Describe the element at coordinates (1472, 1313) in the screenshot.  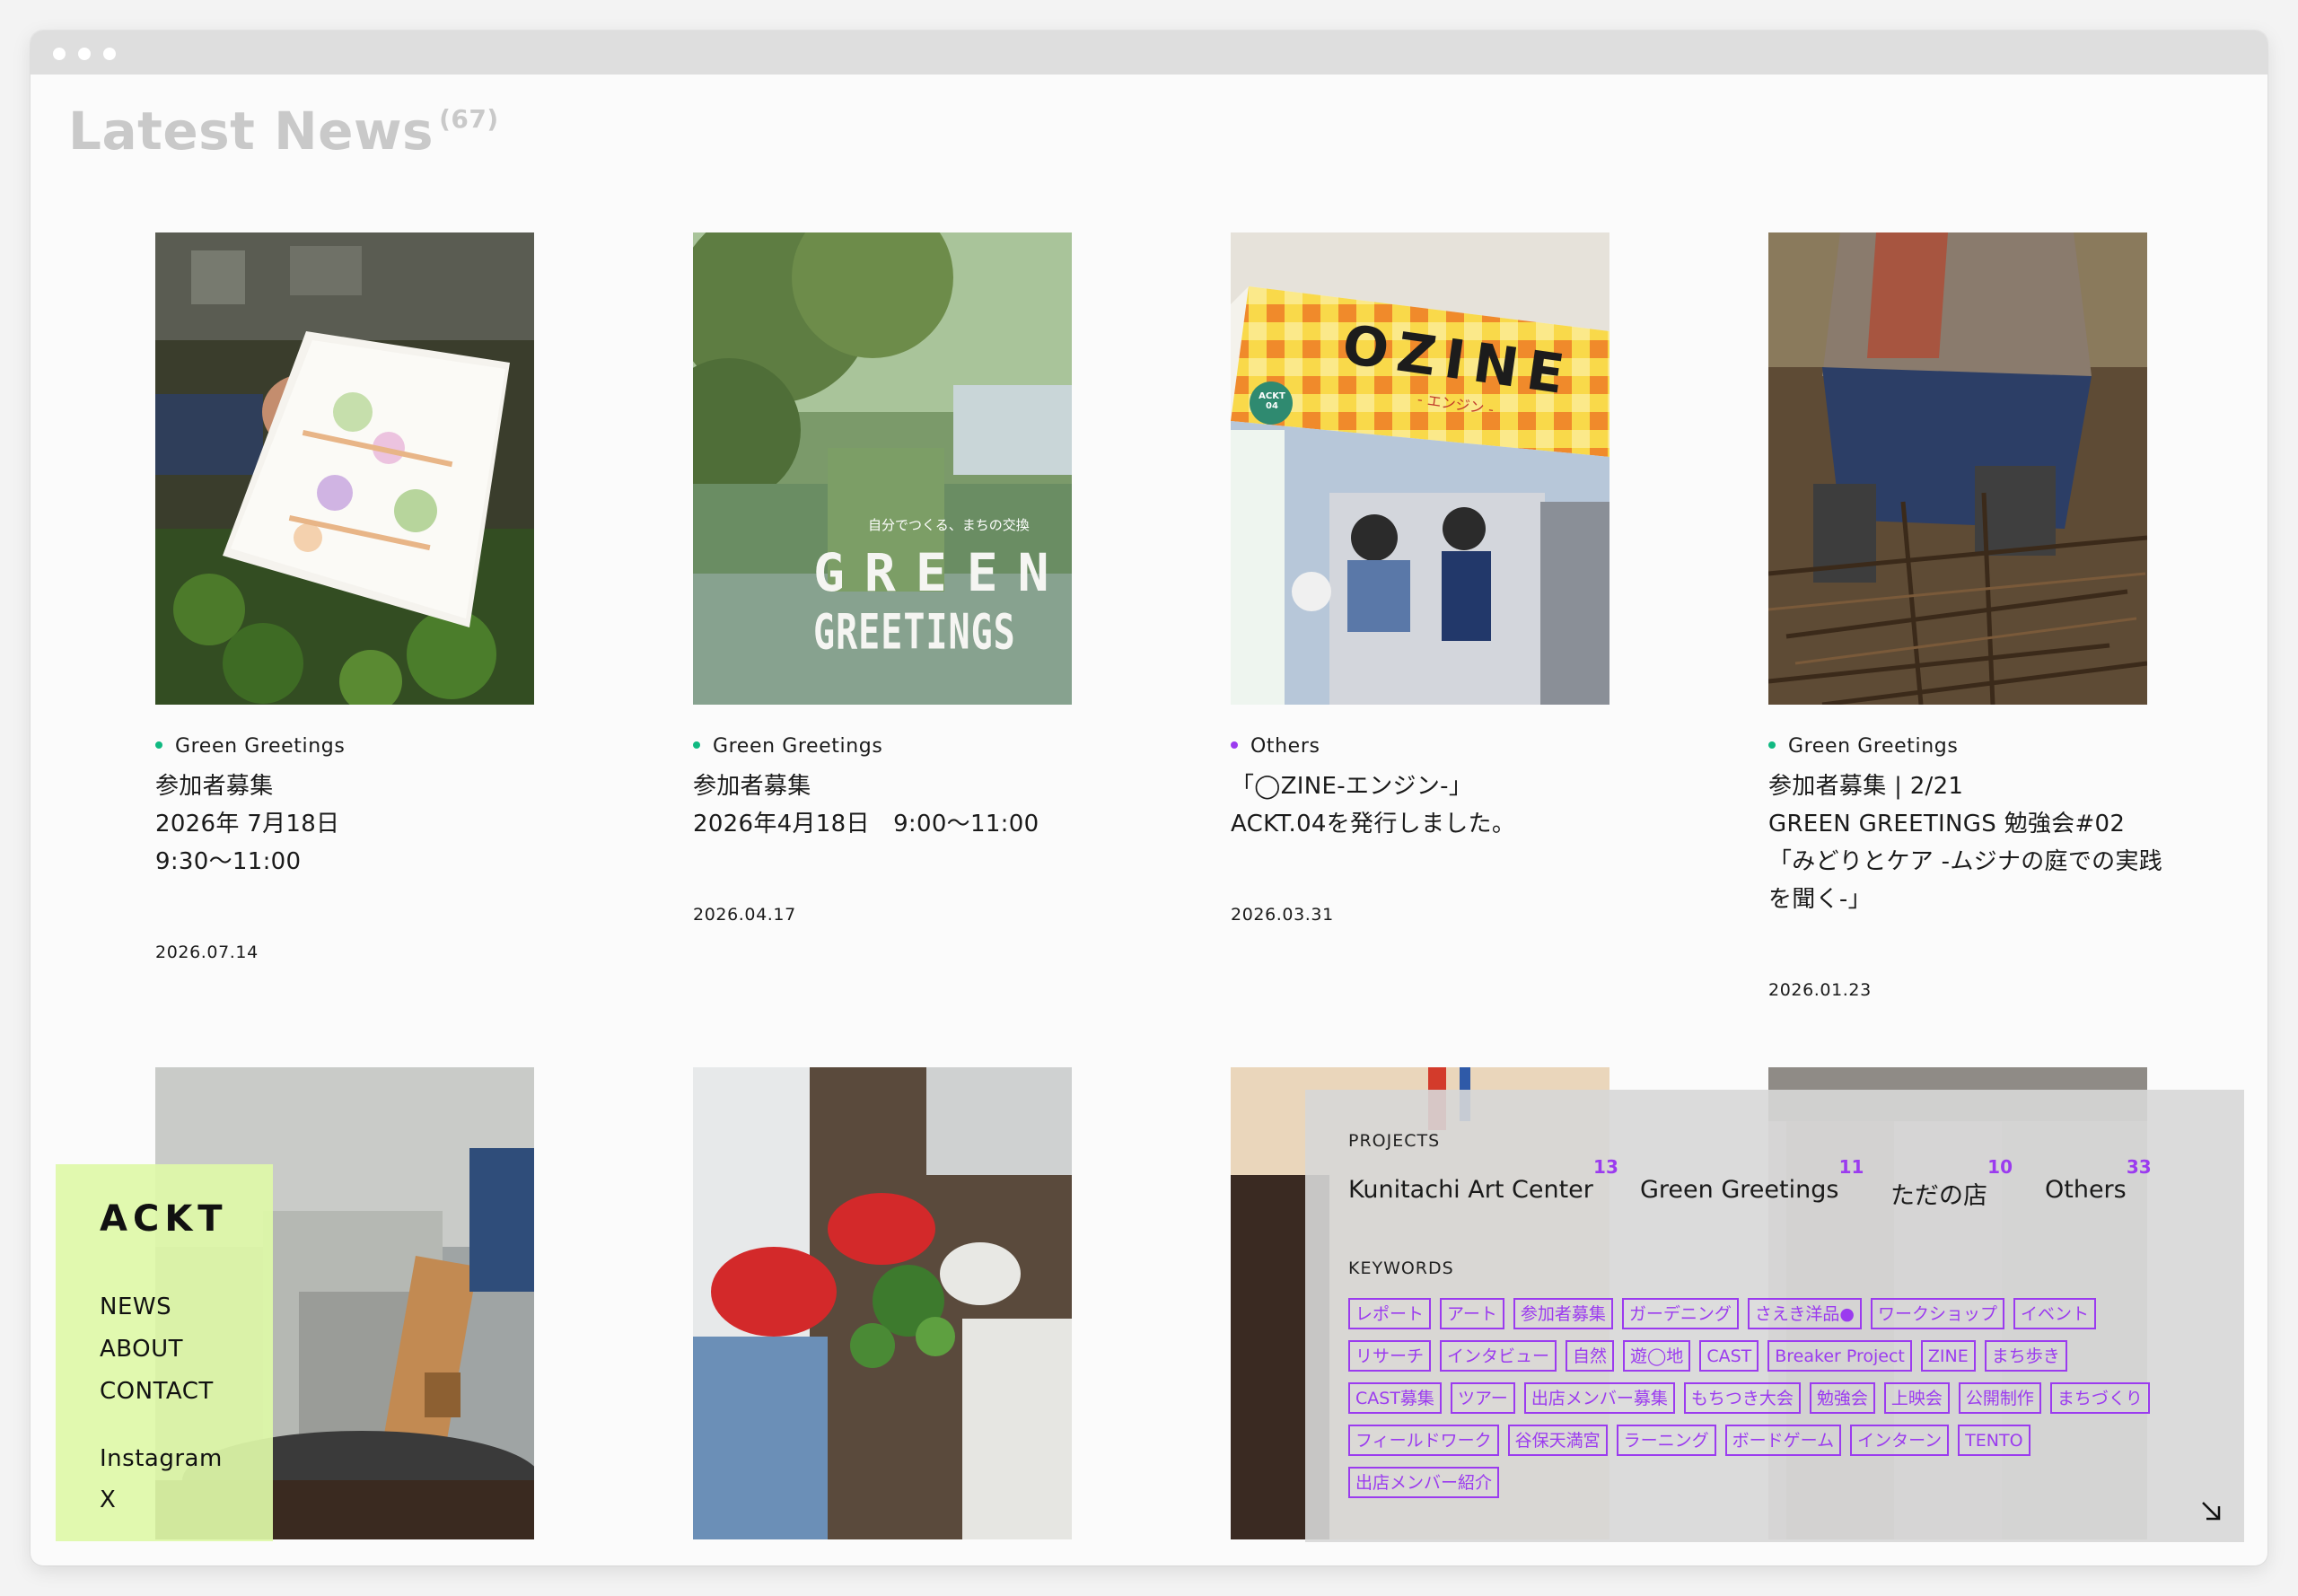
I see `keyword-tag: アート` at that location.